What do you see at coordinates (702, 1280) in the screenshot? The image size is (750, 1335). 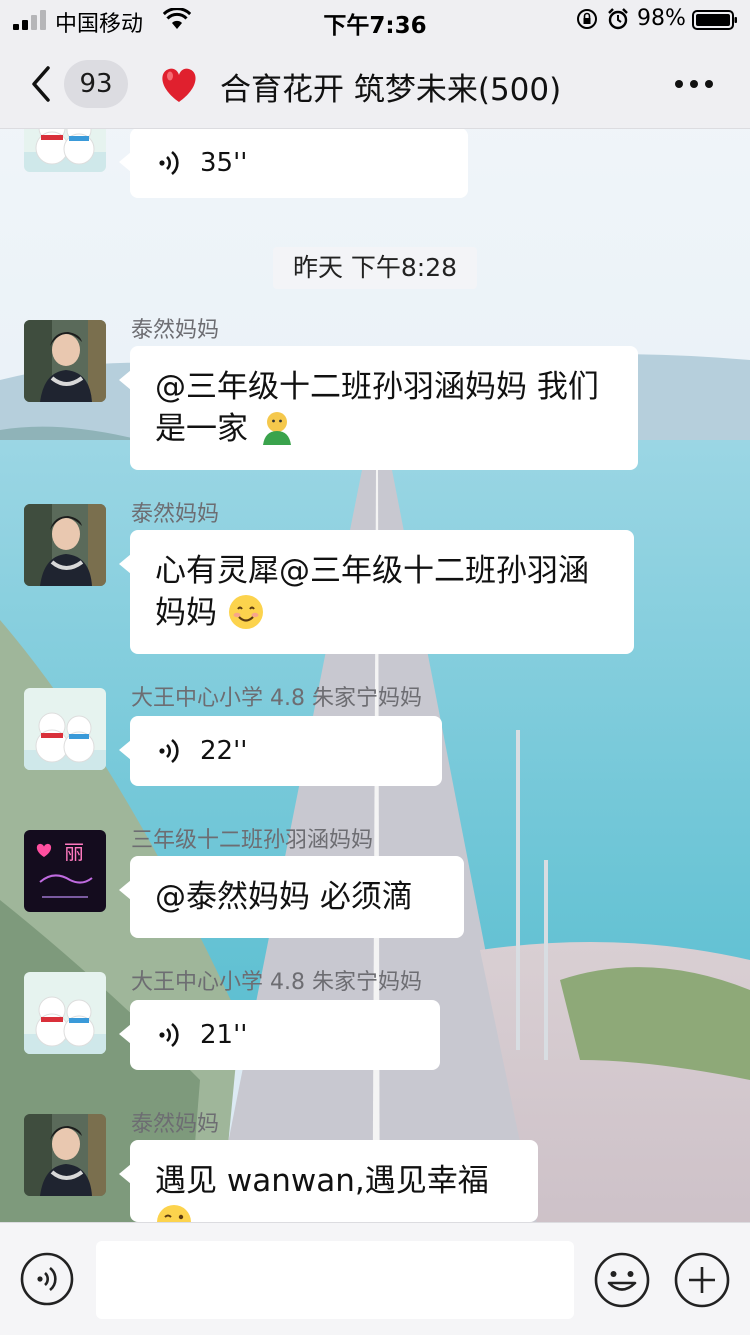 I see `add-attachment-icon` at bounding box center [702, 1280].